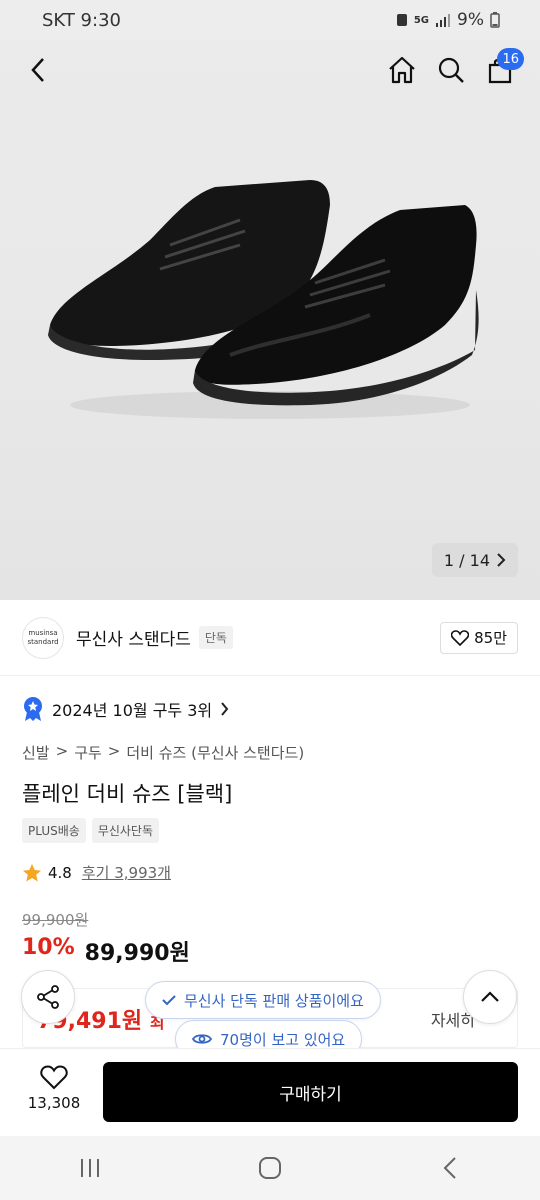 Image resolution: width=540 pixels, height=1200 pixels. I want to click on image-page-indicator: 1 / 14, so click(474, 560).